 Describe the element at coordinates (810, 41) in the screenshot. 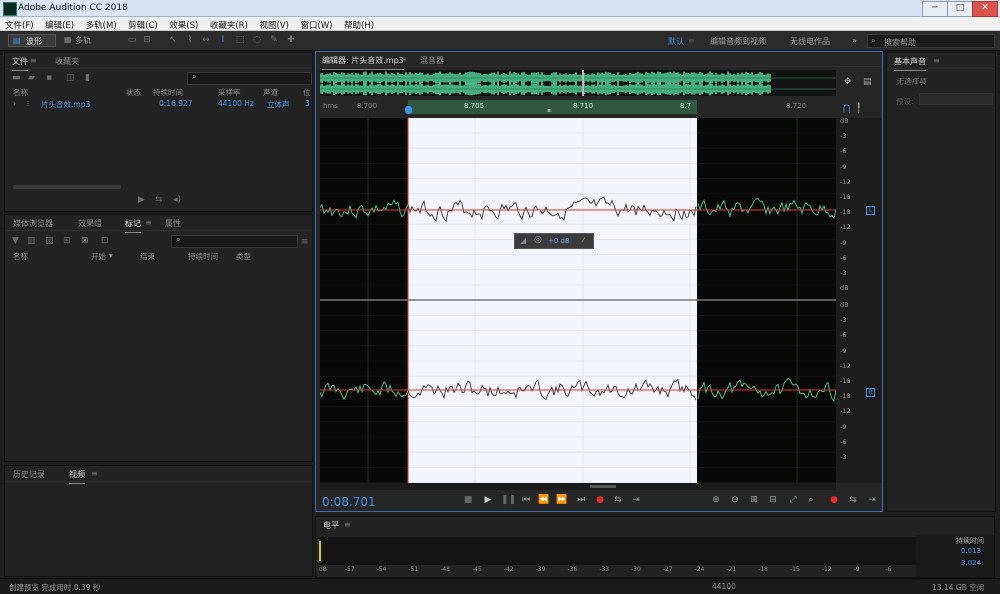

I see `workspace-radio-production: 无线电作品` at that location.